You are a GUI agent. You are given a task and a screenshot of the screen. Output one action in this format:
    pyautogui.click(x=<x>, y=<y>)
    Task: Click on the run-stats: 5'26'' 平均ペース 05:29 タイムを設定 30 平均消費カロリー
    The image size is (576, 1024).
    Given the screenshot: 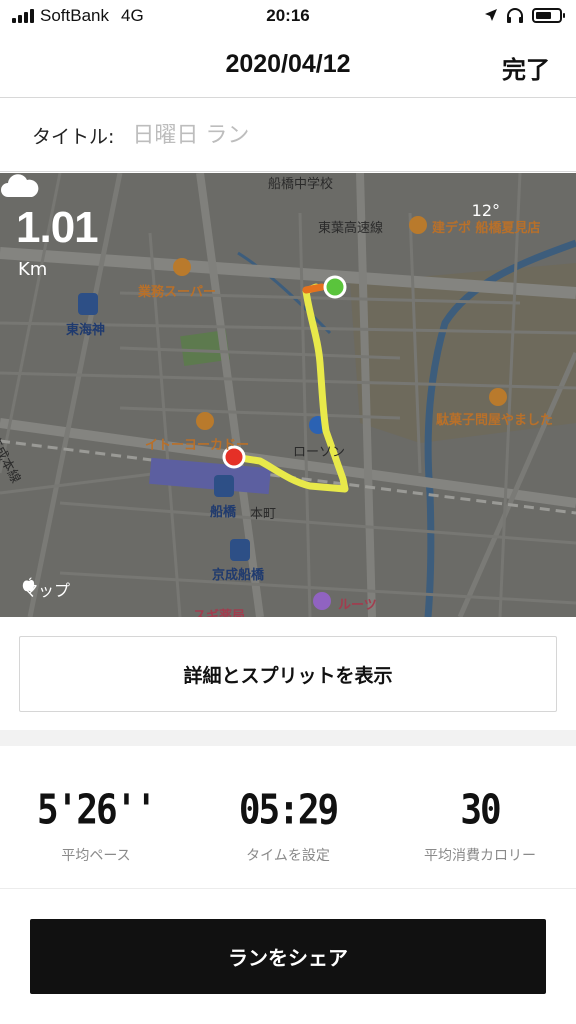 What is the action you would take?
    pyautogui.click(x=288, y=828)
    